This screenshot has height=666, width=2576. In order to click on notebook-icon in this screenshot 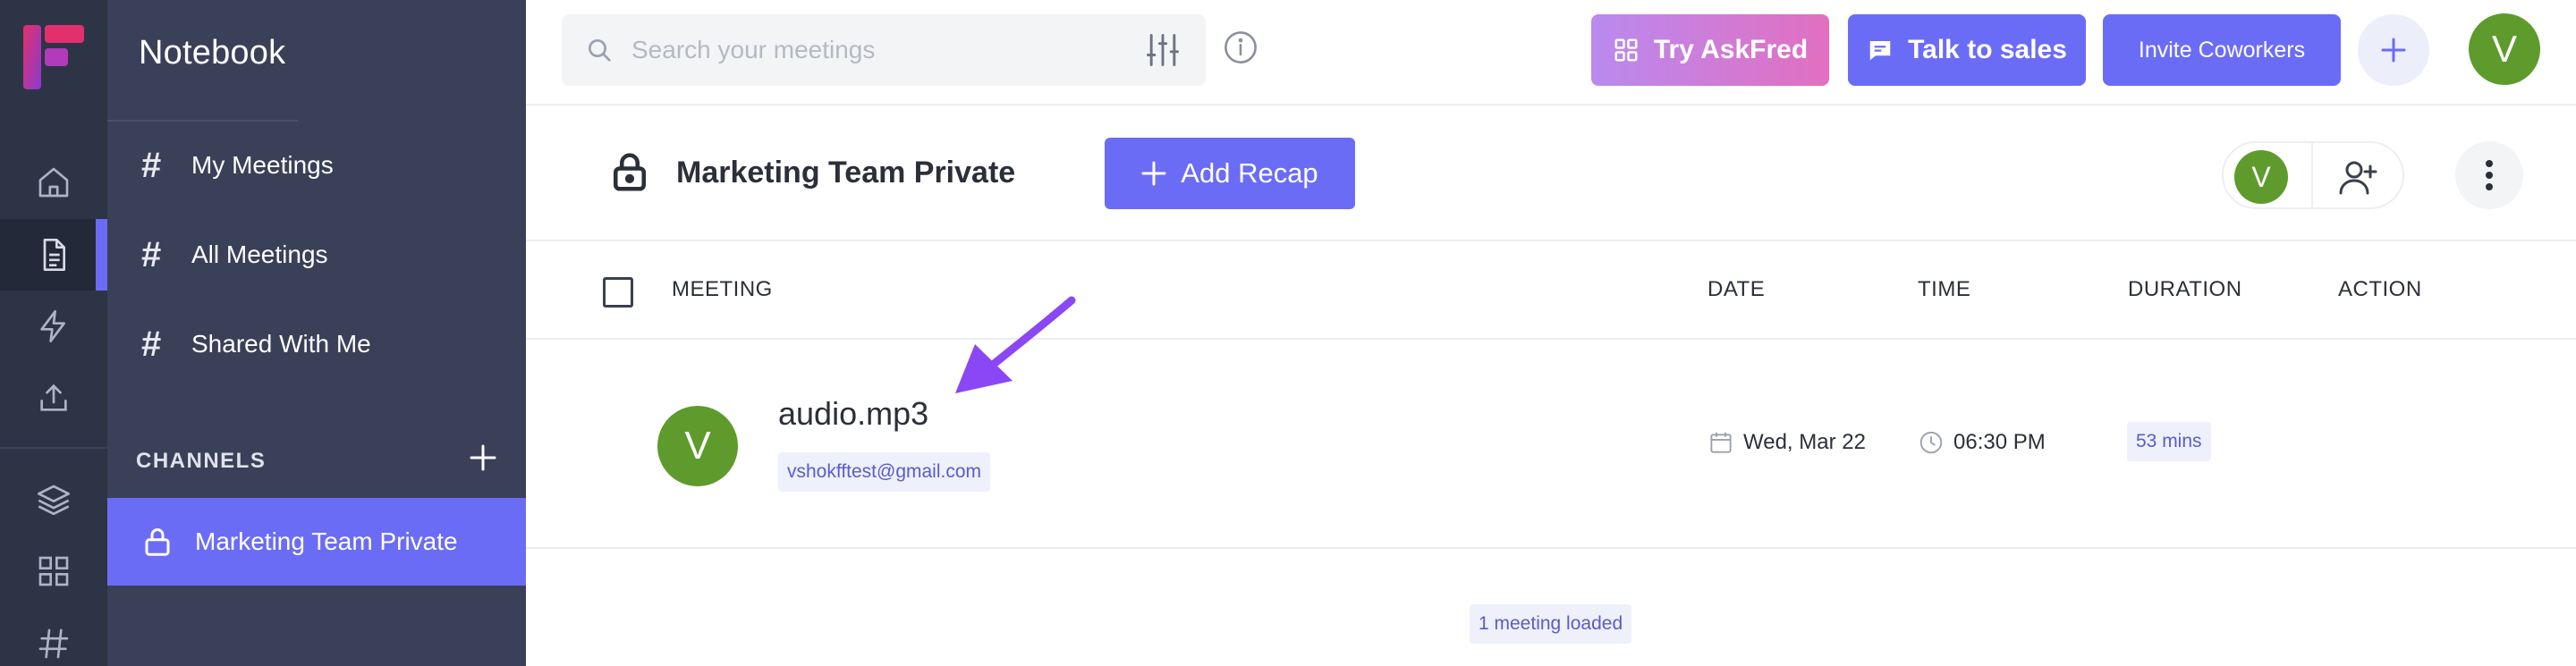, I will do `click(54, 255)`.